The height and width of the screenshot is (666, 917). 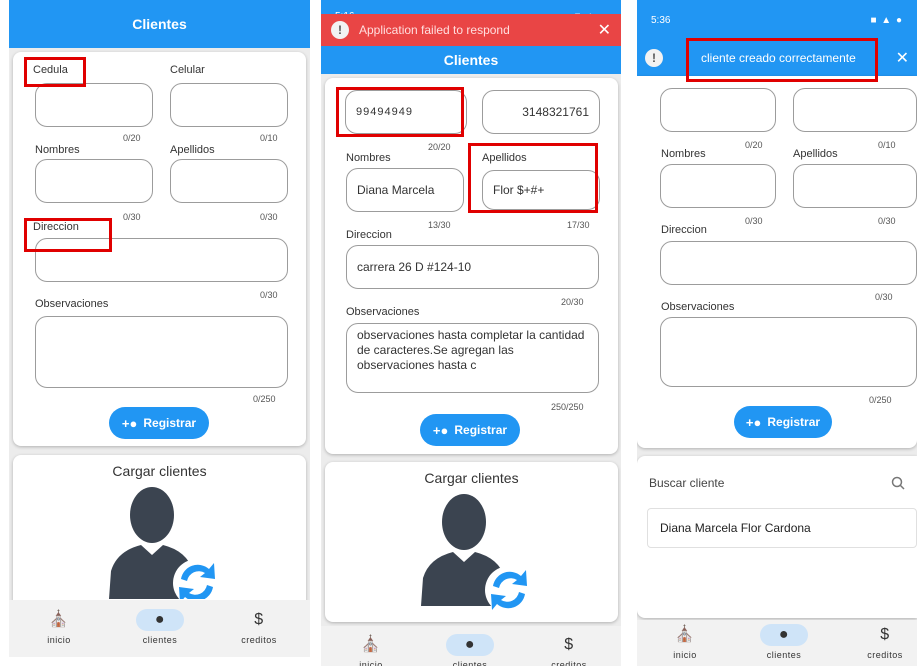 I want to click on status-icons: ■ ▲ ●, so click(x=886, y=20).